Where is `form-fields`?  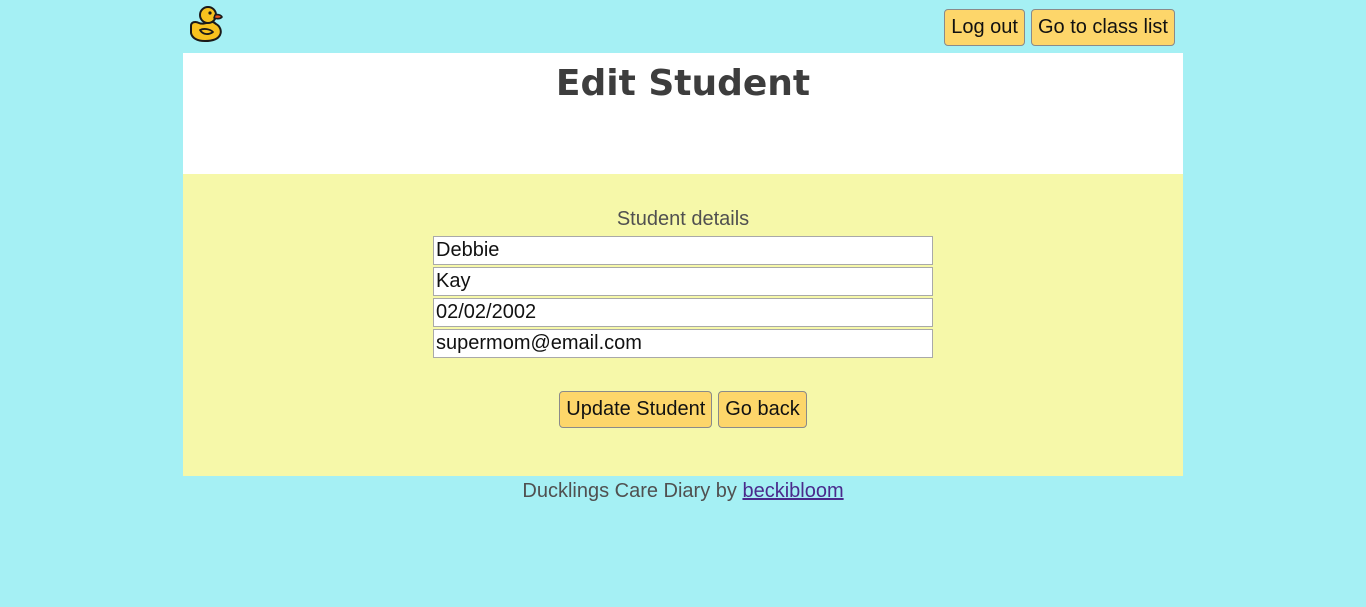 form-fields is located at coordinates (683, 298).